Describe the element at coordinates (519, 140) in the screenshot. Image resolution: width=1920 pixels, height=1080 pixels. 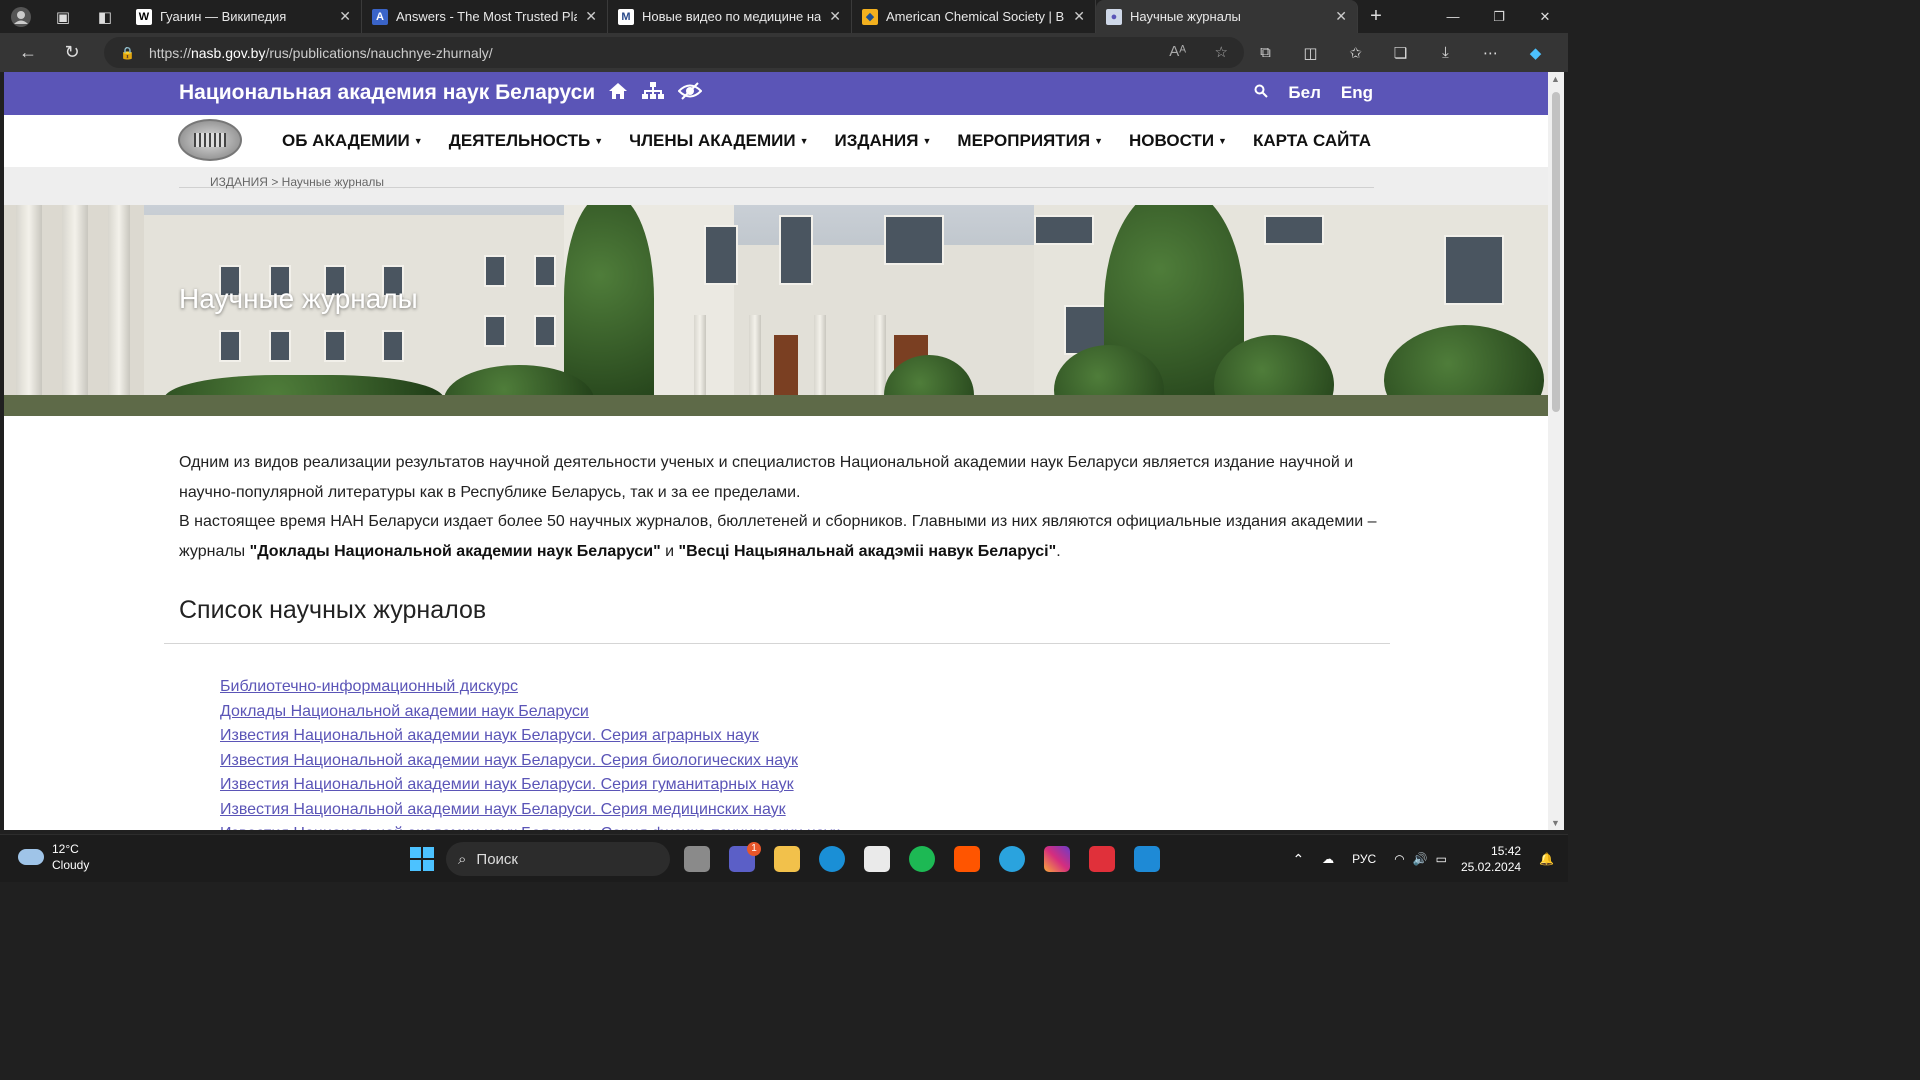
I see `nav-menu-label: ДЕЯТЕЛЬНОСТЬ` at that location.